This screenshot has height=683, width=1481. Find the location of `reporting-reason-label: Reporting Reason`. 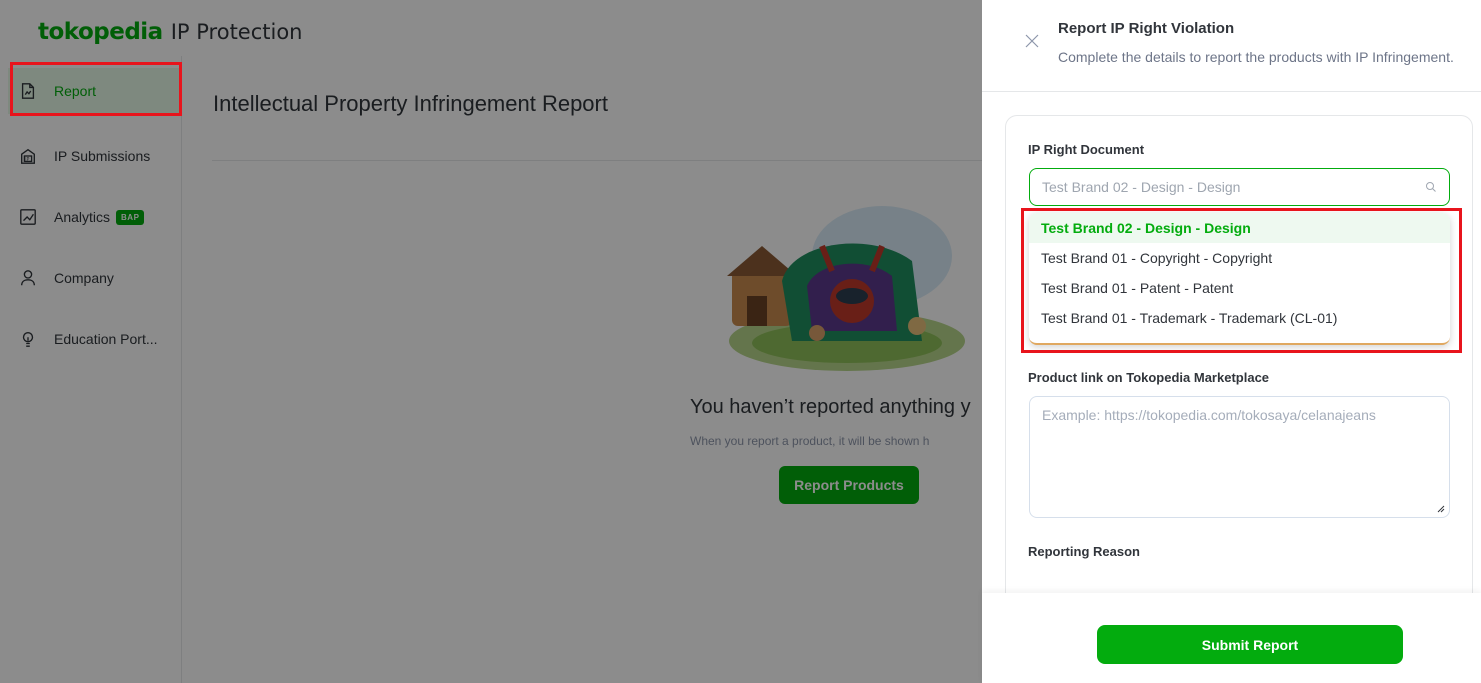

reporting-reason-label: Reporting Reason is located at coordinates (1084, 551).